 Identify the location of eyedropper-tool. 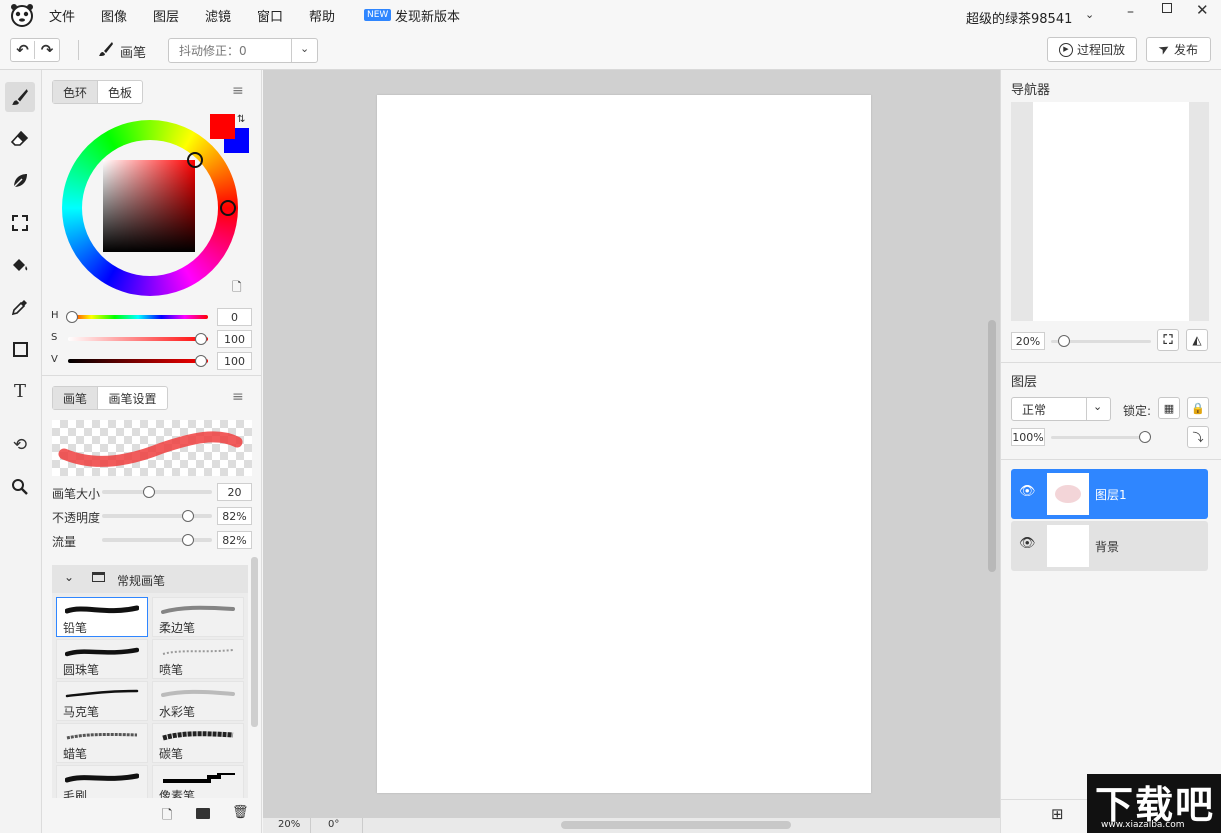
(20, 307).